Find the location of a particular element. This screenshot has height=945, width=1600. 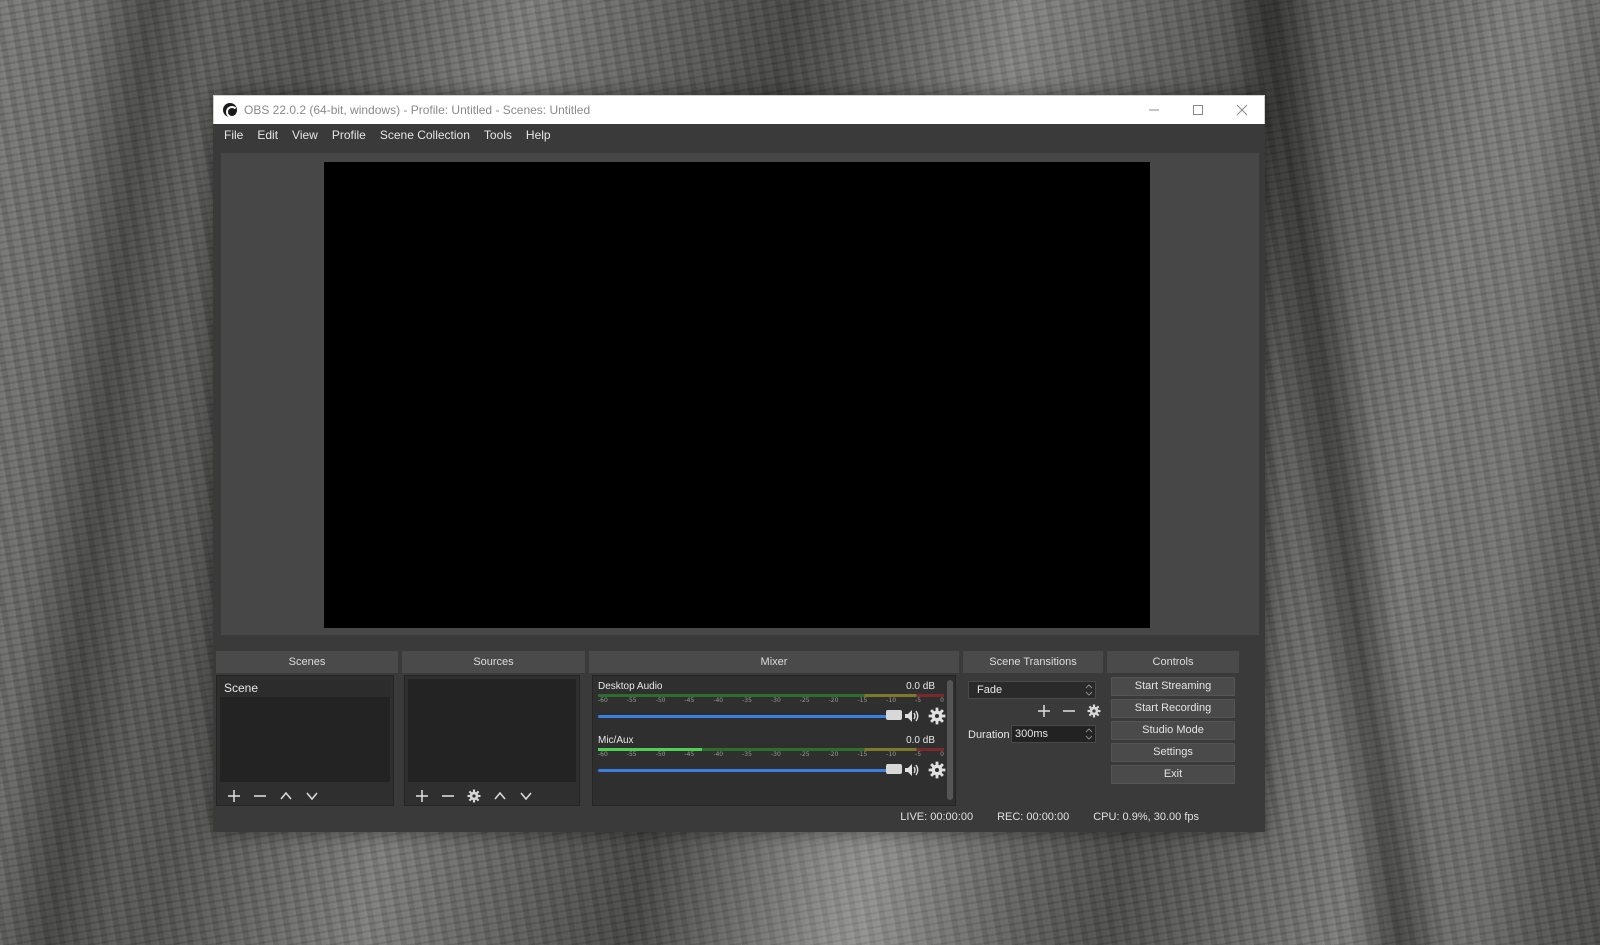

close-button is located at coordinates (1242, 110).